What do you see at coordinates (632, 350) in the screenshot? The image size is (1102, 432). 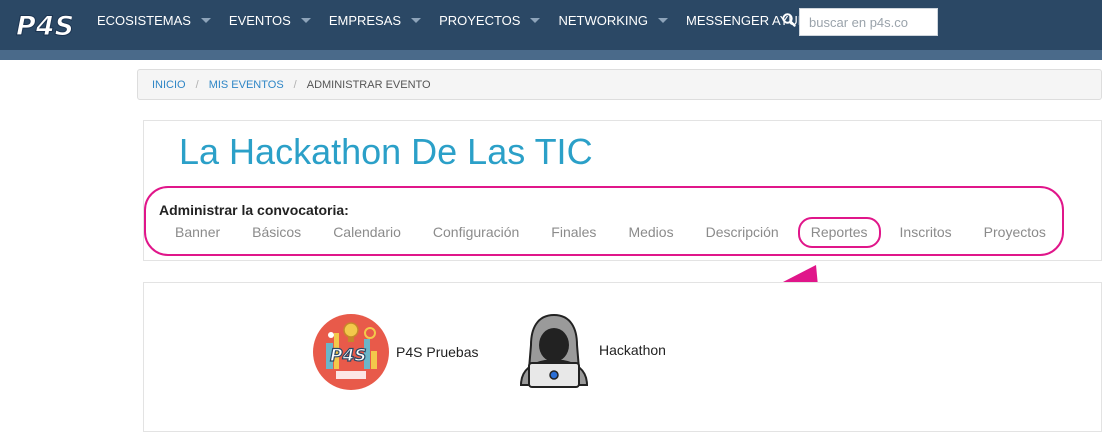 I see `org-name: Hackathon` at bounding box center [632, 350].